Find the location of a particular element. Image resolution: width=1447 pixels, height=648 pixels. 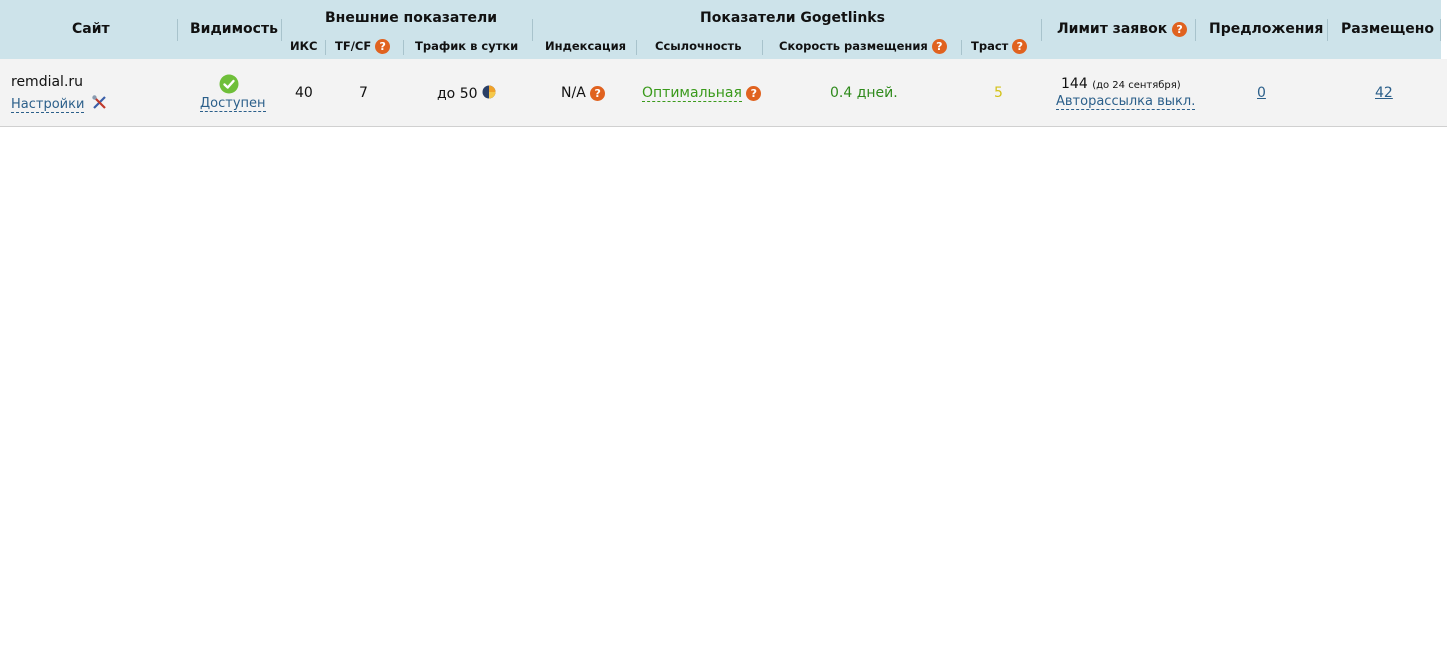

header-speed: Скорость размещения ? is located at coordinates (863, 46).